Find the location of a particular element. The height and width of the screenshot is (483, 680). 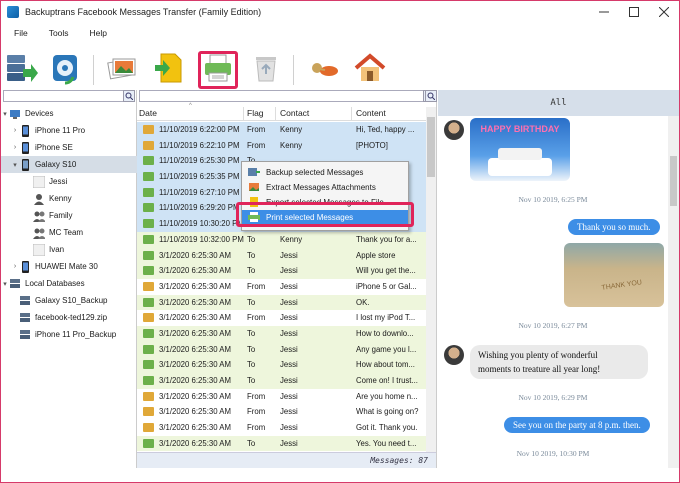

tree-search-input is located at coordinates (69, 96).